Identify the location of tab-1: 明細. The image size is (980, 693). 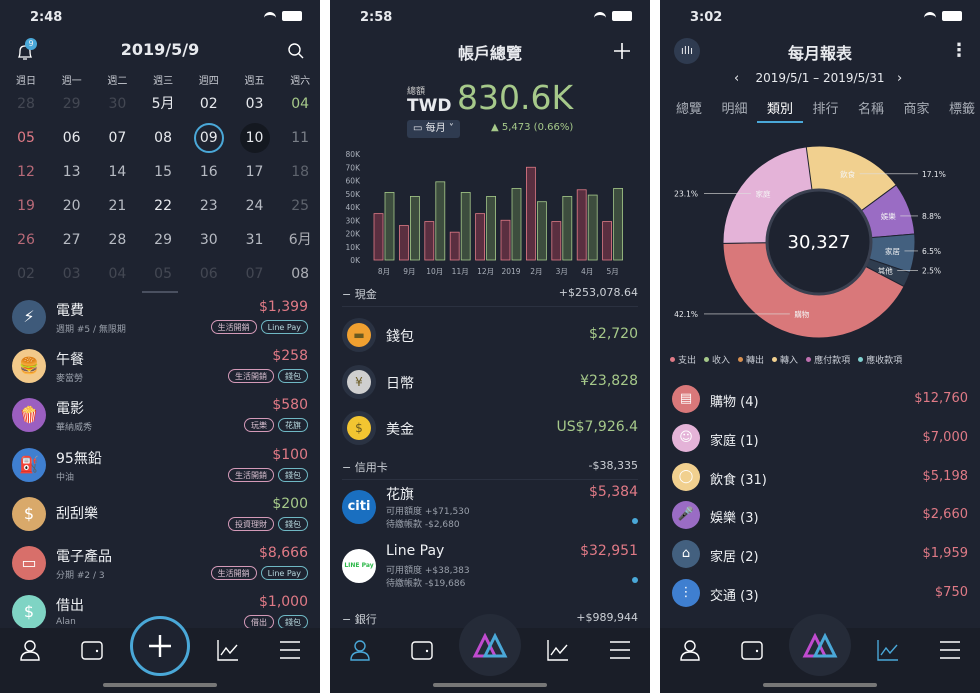
(735, 107).